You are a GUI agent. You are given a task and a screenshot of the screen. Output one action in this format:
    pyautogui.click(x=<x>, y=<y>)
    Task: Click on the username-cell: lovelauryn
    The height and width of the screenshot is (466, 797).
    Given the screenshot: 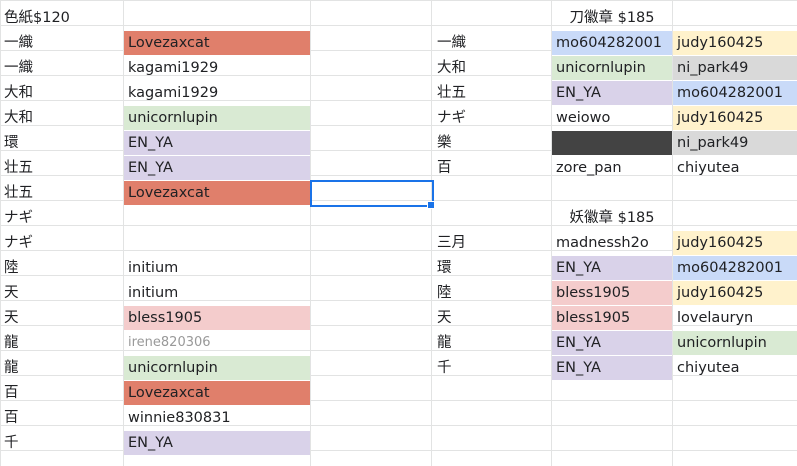 What is the action you would take?
    pyautogui.click(x=735, y=318)
    